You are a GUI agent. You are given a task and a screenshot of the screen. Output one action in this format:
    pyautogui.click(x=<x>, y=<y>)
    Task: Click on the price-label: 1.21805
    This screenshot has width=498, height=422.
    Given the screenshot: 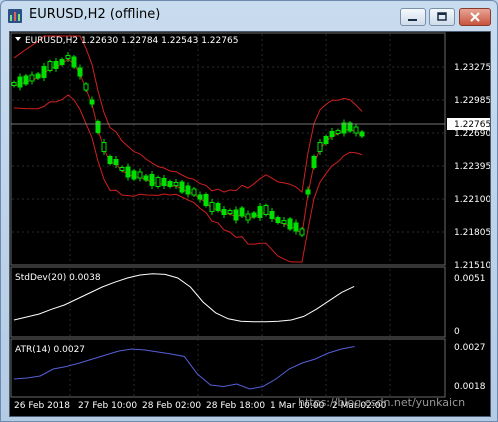 What is the action you would take?
    pyautogui.click(x=472, y=233)
    